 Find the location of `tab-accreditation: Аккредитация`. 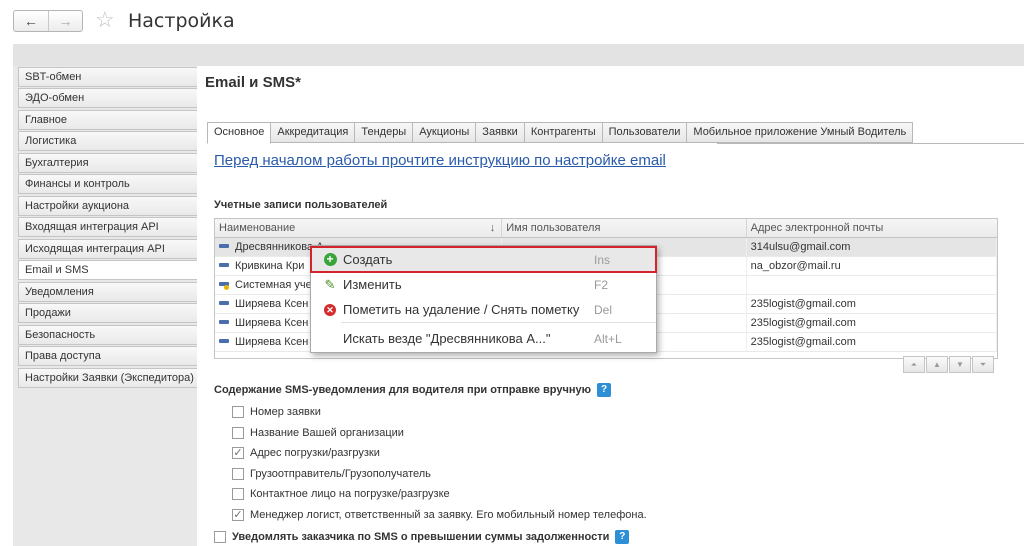

tab-accreditation: Аккредитация is located at coordinates (313, 132).